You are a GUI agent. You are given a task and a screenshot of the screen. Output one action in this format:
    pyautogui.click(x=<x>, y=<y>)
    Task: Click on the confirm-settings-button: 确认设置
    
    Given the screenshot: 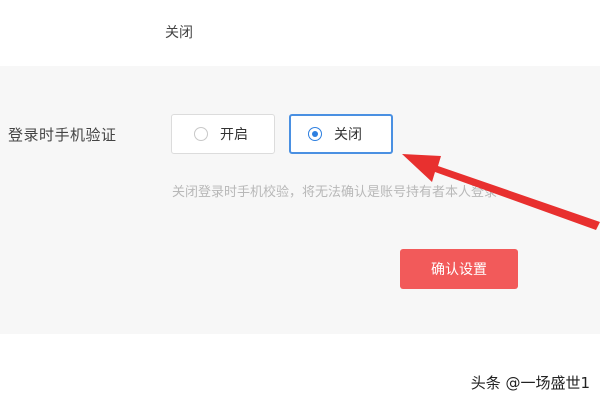 What is the action you would take?
    pyautogui.click(x=459, y=269)
    